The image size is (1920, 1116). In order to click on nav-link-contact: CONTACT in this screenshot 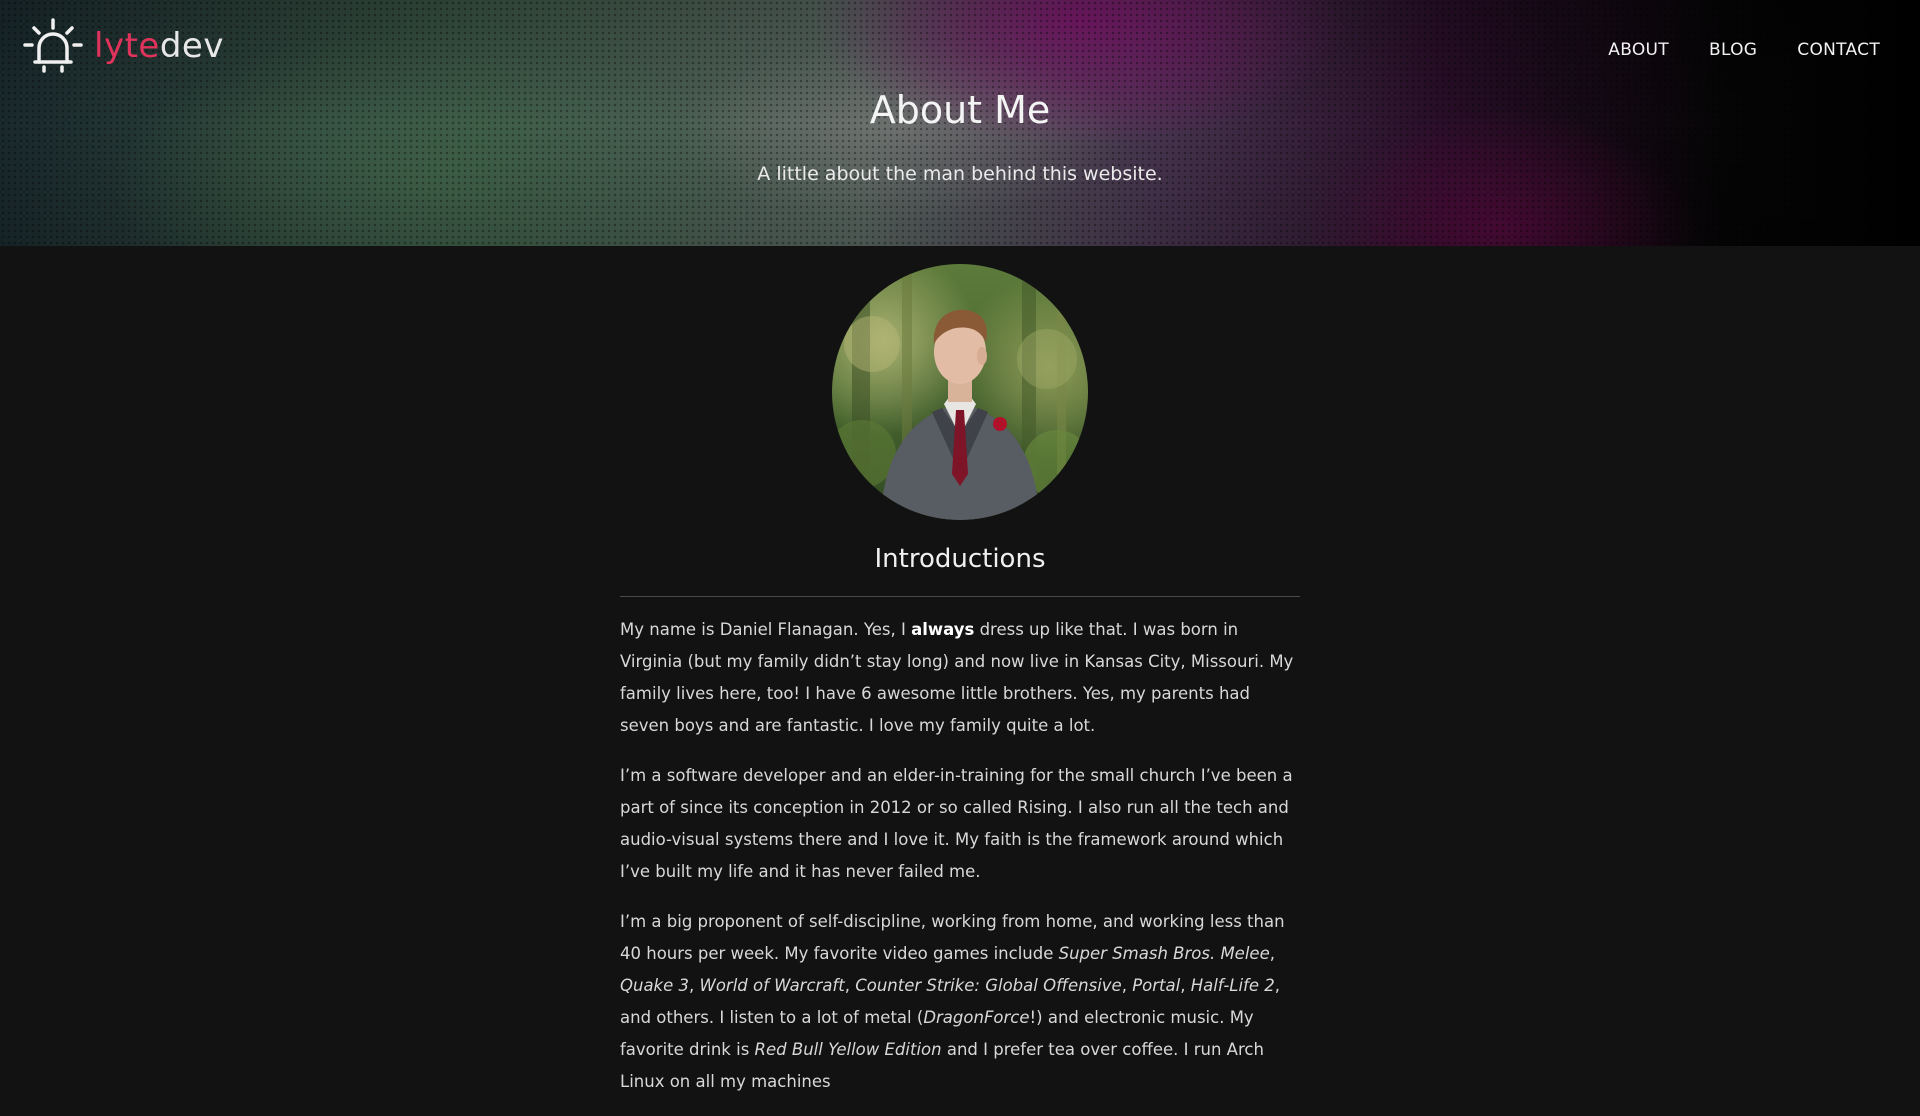, I will do `click(1838, 50)`.